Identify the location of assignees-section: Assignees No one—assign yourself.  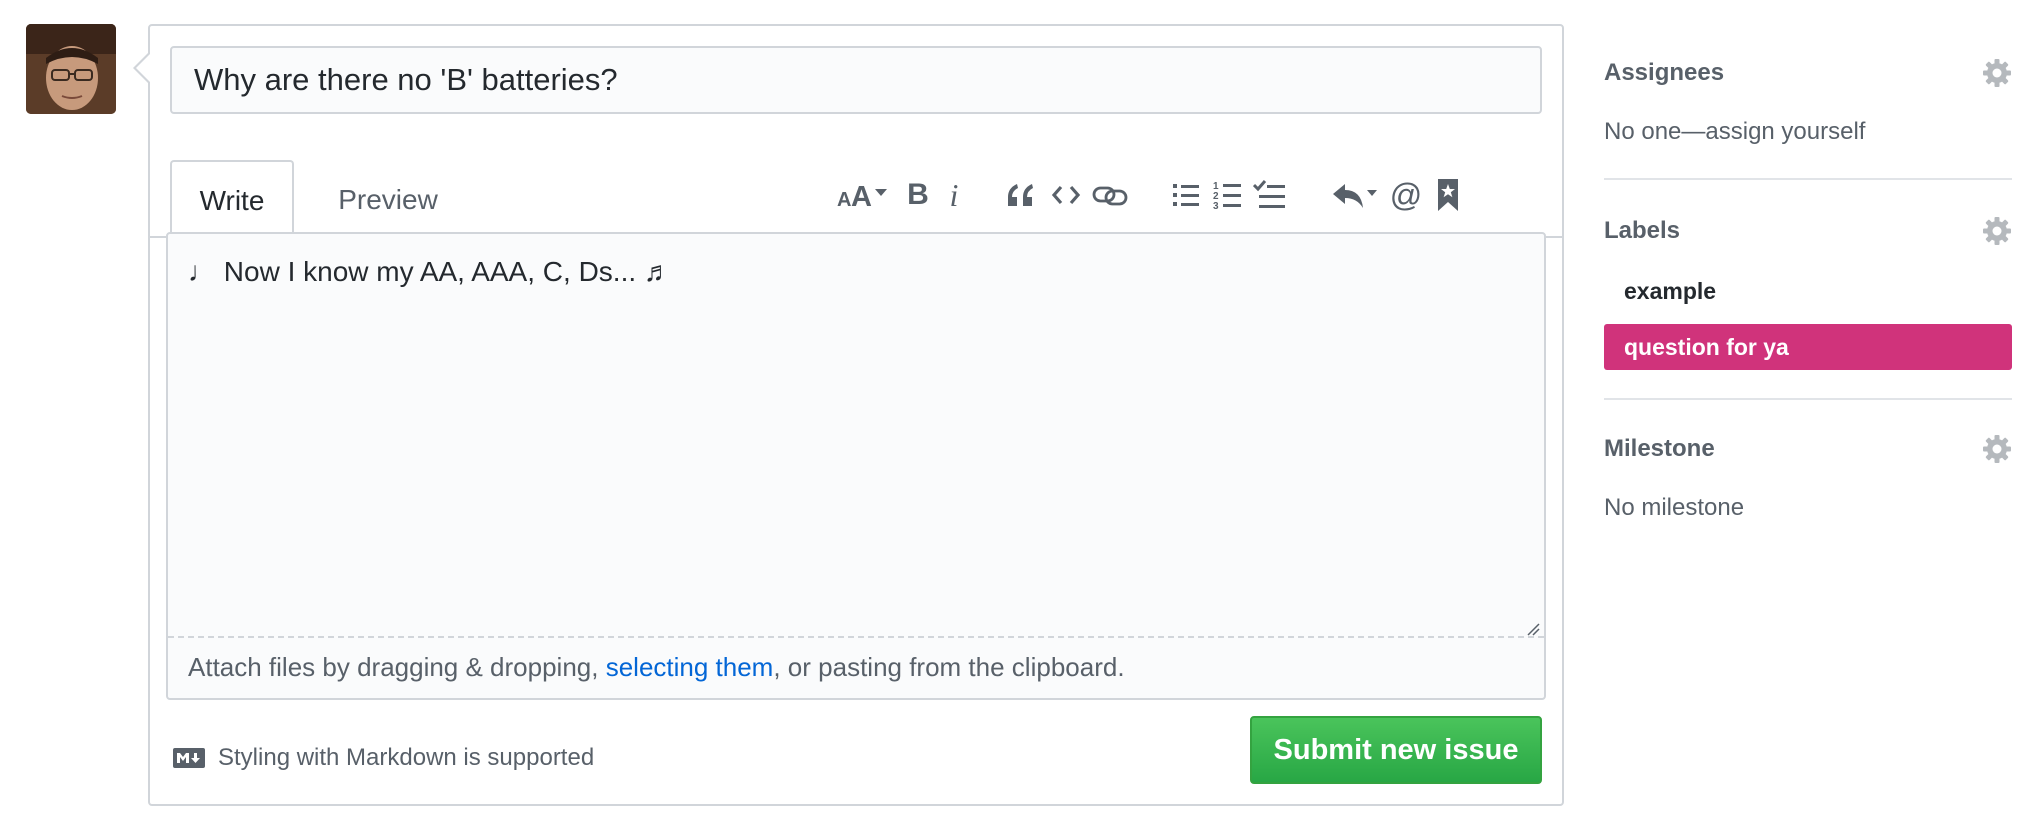
(1808, 102).